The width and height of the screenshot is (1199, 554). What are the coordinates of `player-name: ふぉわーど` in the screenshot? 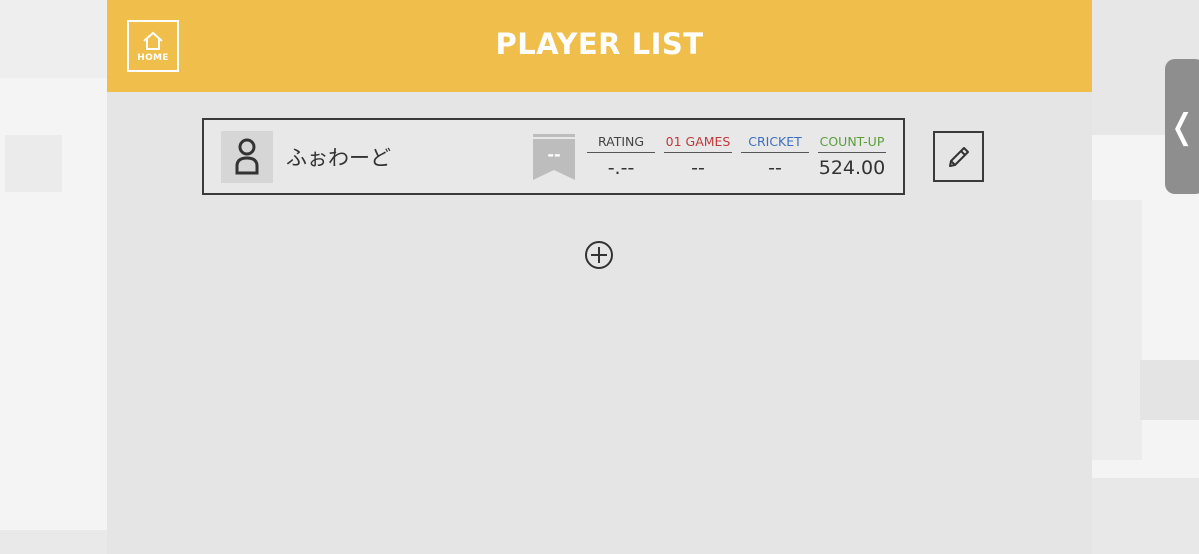 It's located at (338, 158).